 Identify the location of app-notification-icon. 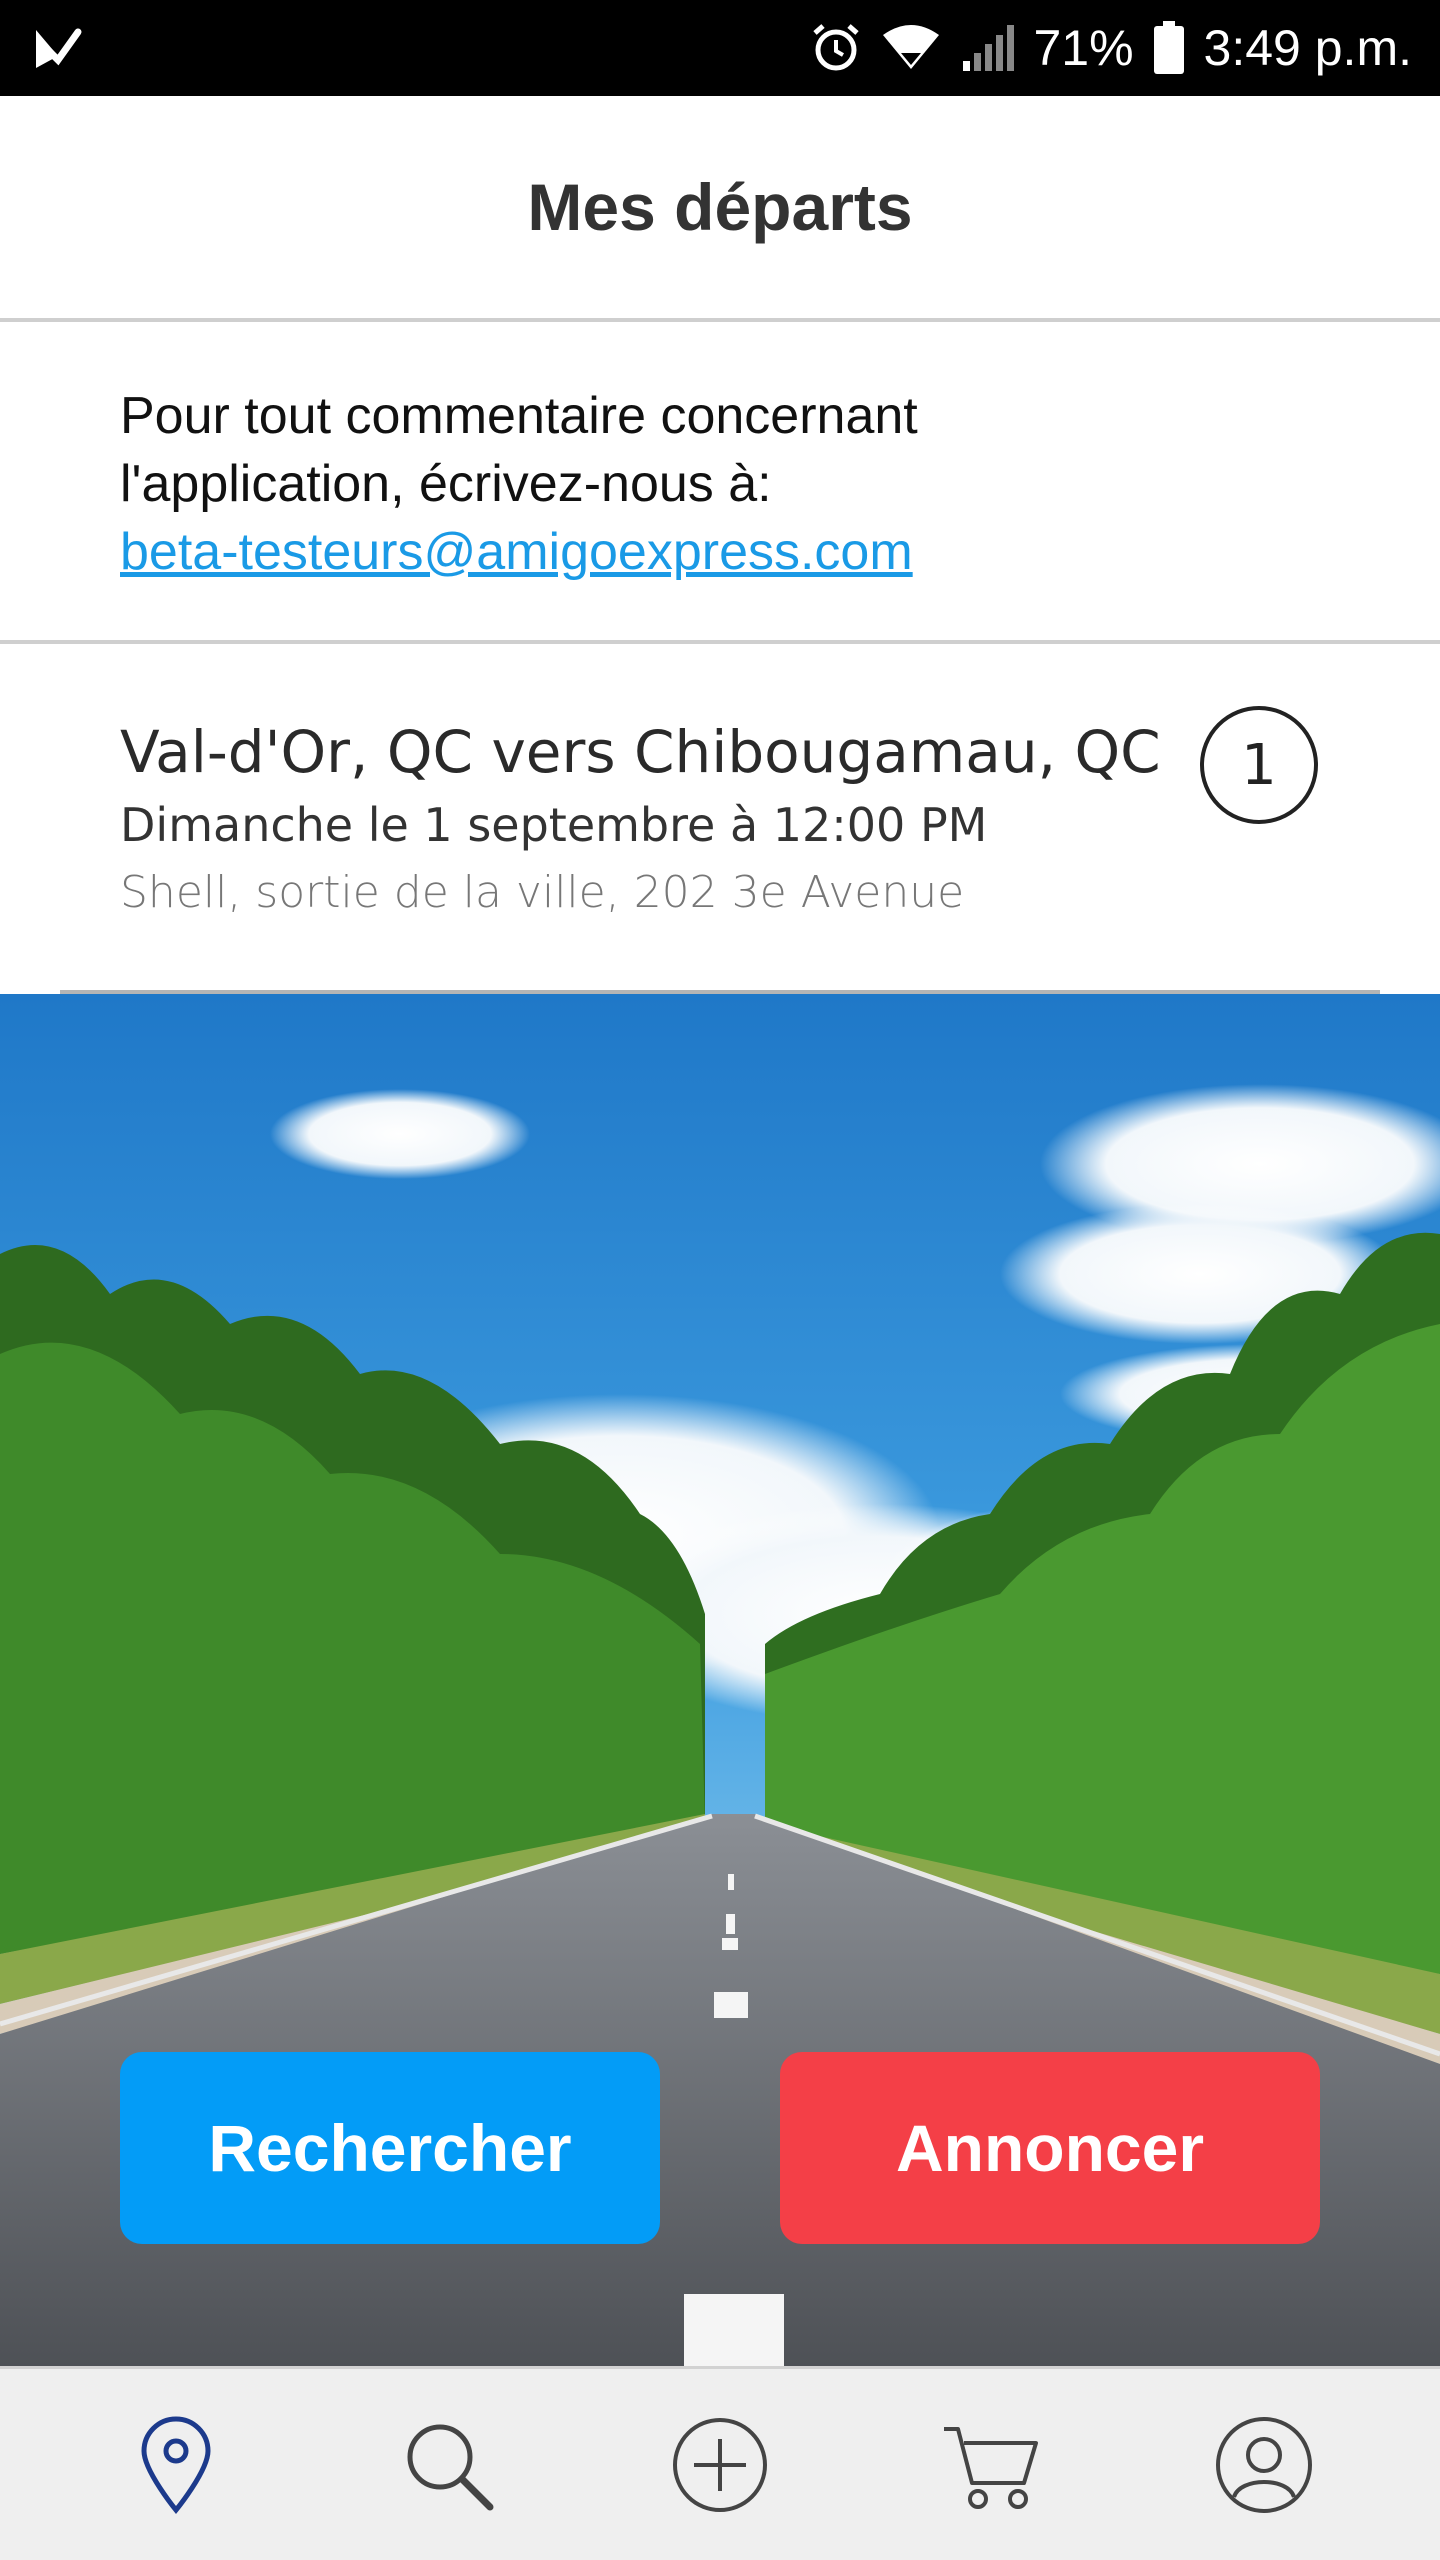
(59, 48).